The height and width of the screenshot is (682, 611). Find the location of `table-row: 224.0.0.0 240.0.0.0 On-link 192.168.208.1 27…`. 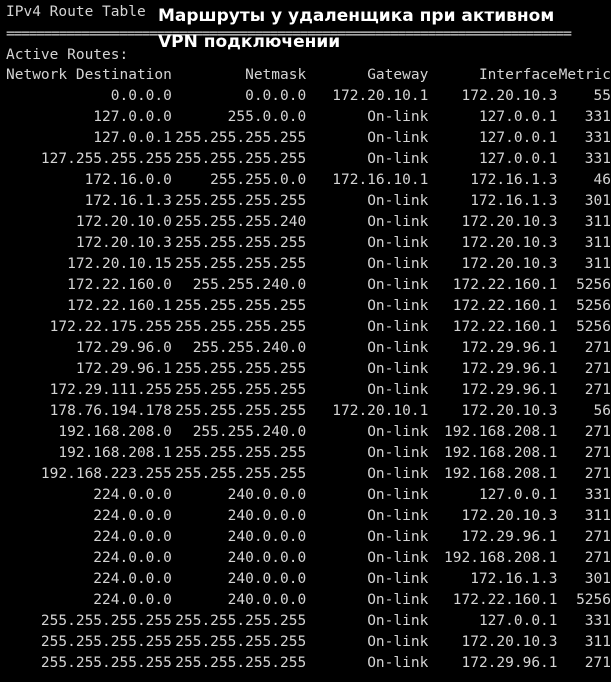

table-row: 224.0.0.0 240.0.0.0 On-link 192.168.208.1 27… is located at coordinates (308, 558).